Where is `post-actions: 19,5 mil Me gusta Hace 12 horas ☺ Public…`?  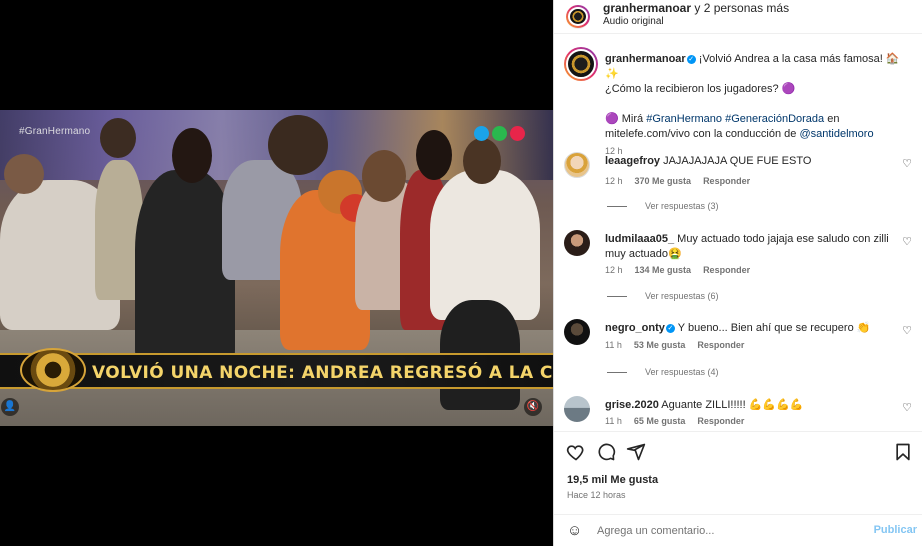 post-actions: 19,5 mil Me gusta Hace 12 horas ☺ Public… is located at coordinates (738, 488).